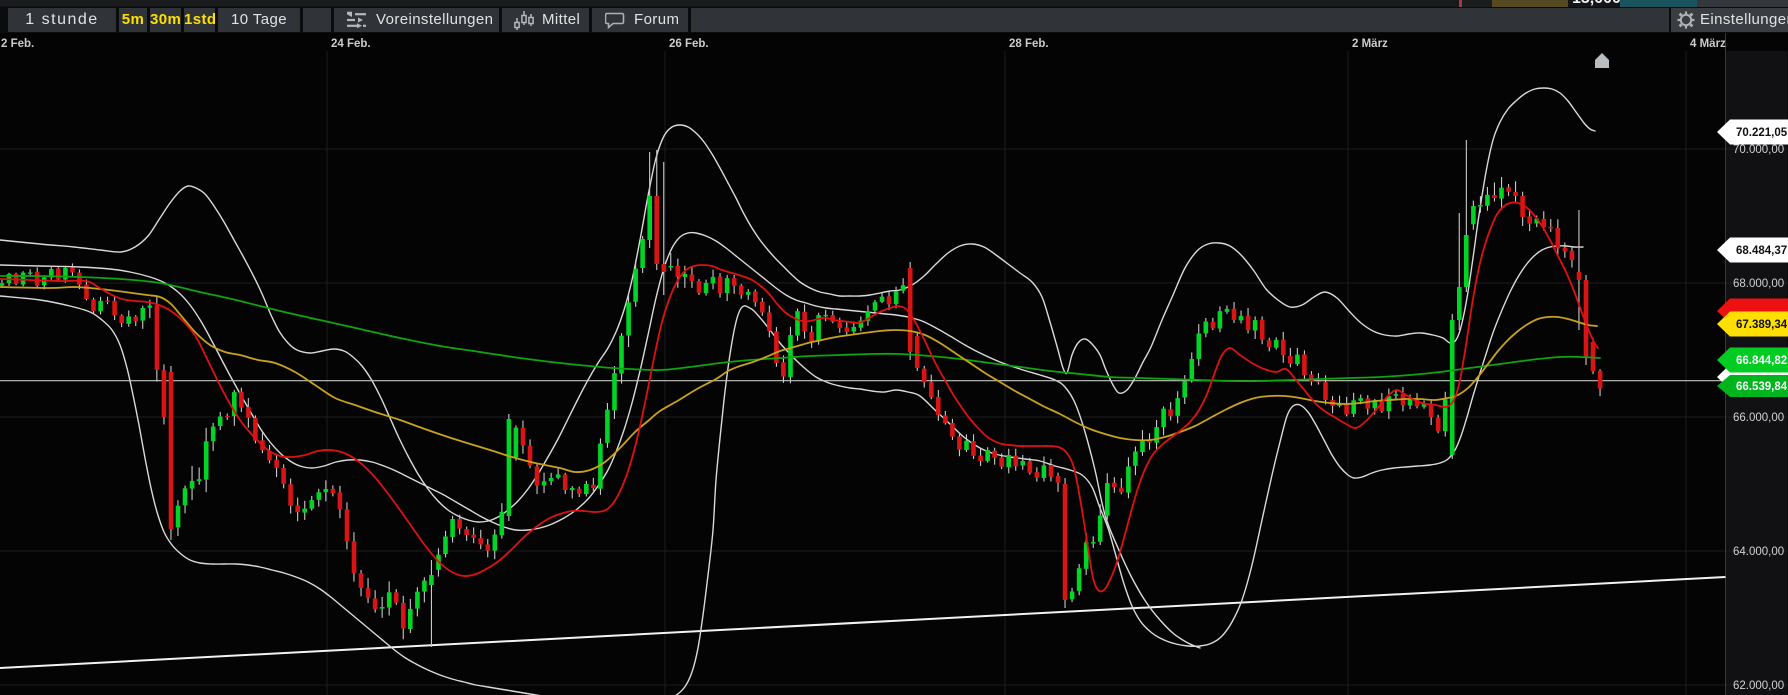  Describe the element at coordinates (1758, 686) in the screenshot. I see `svg-text: 62.000,00` at that location.